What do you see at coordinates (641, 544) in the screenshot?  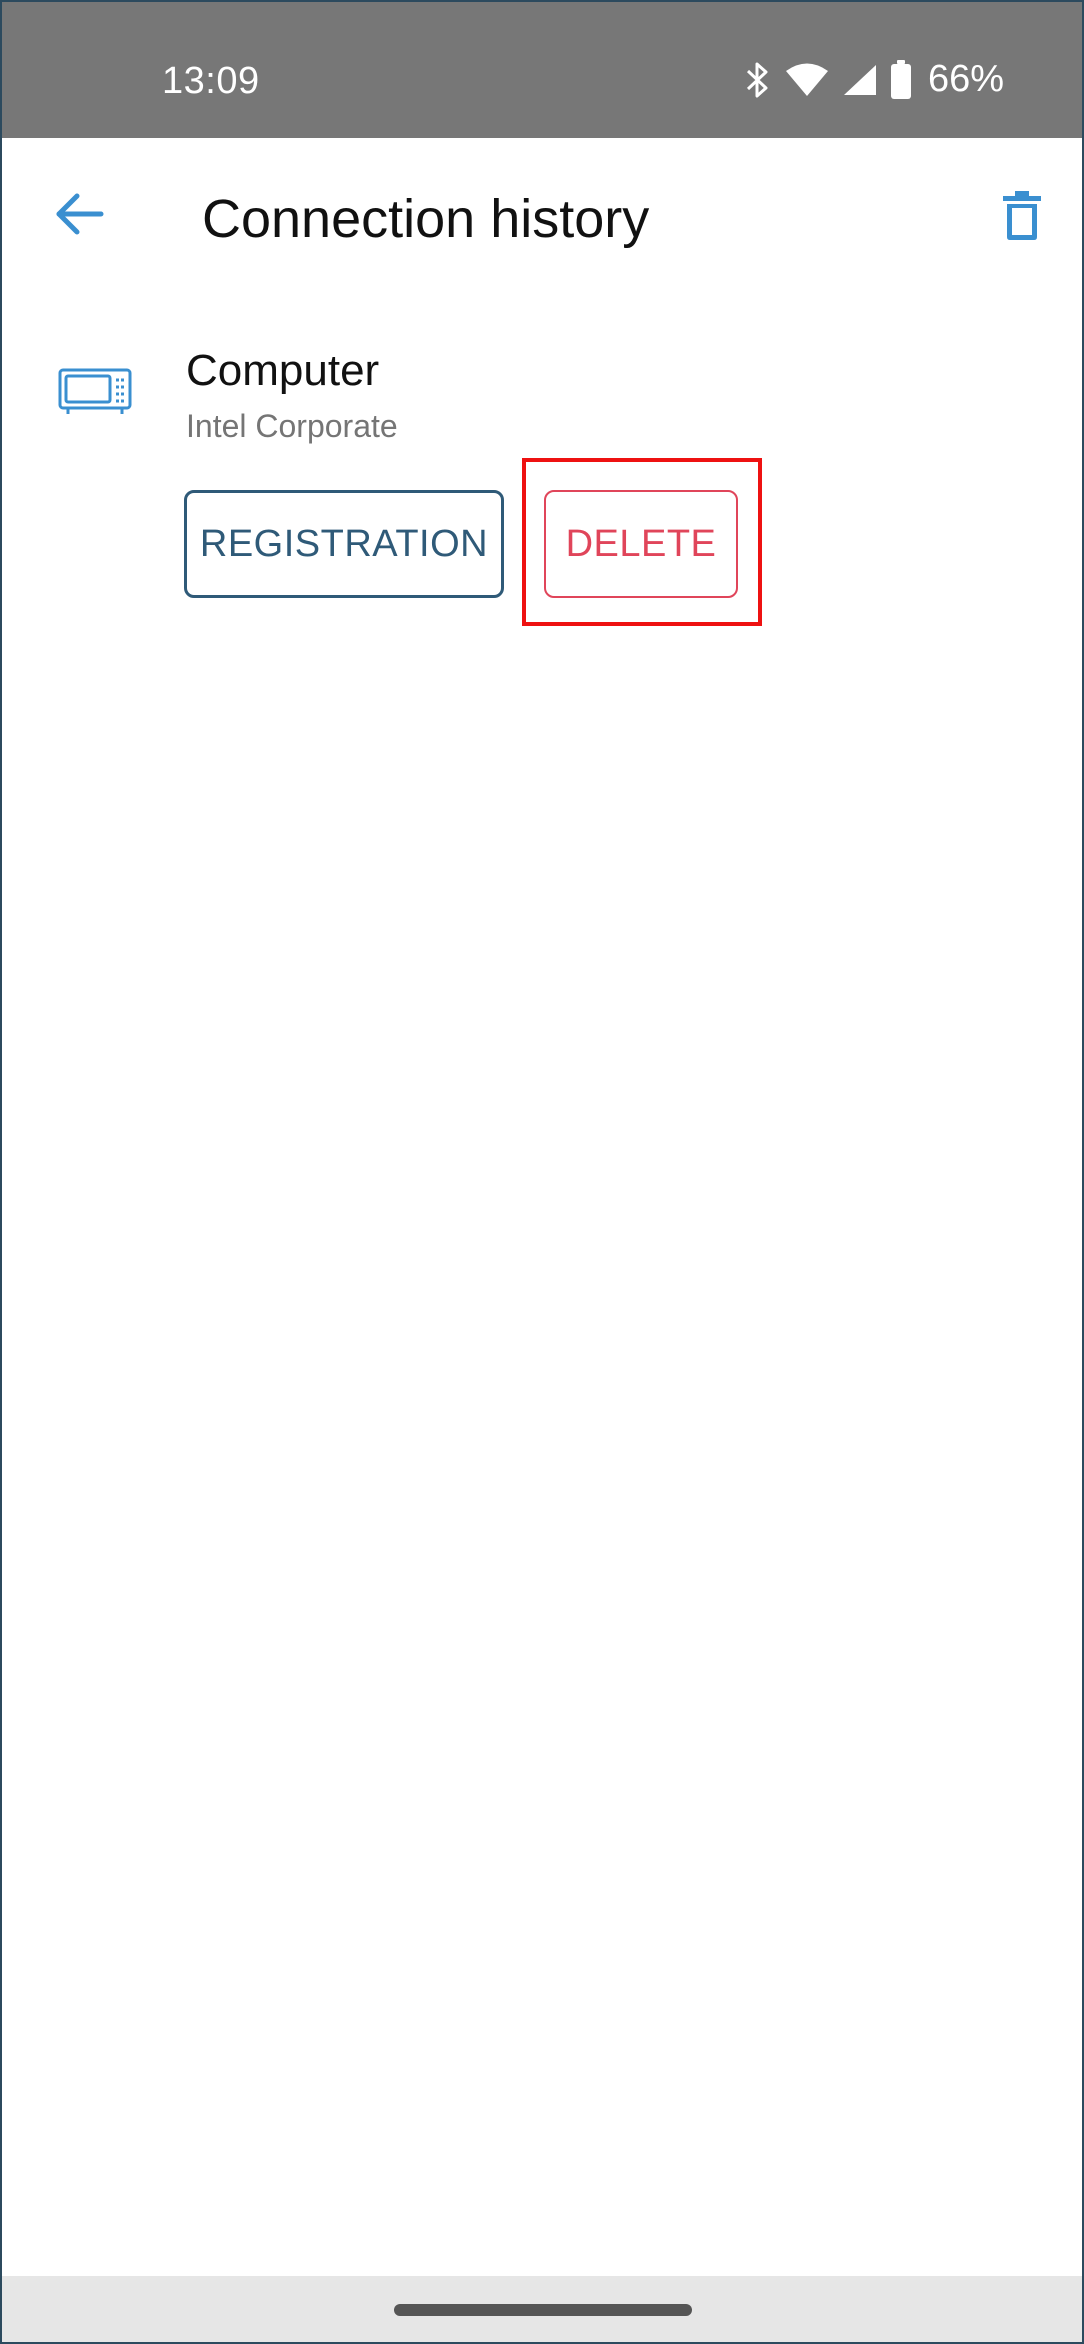 I see `delete-button: DELETE` at bounding box center [641, 544].